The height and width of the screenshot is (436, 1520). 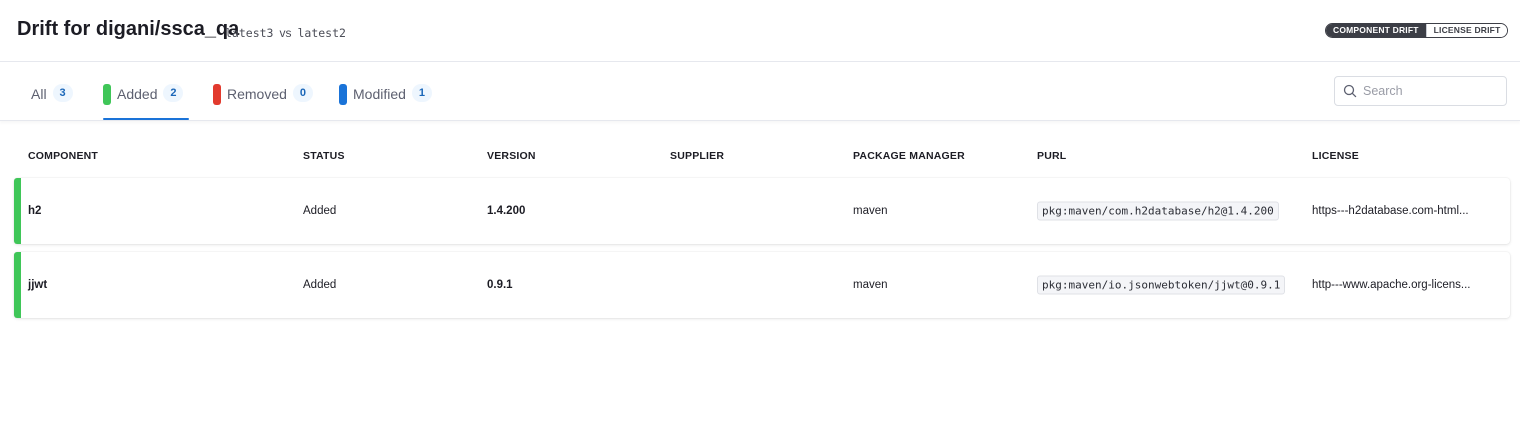 What do you see at coordinates (128, 29) in the screenshot?
I see `page-title: Drift for digani/ssca_qa` at bounding box center [128, 29].